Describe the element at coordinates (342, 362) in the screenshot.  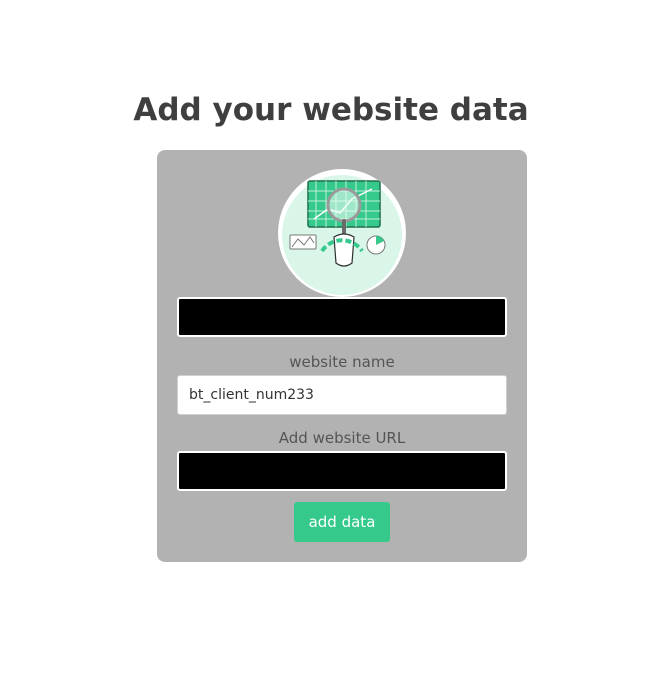
I see `website-name-label: website name` at that location.